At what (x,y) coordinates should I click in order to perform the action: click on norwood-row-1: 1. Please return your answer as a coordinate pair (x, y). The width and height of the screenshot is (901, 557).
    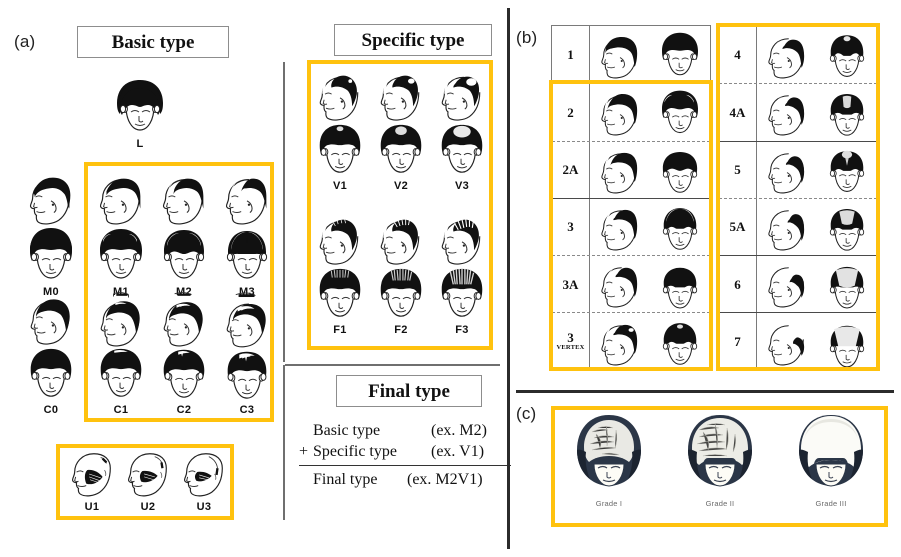
    Looking at the image, I should click on (631, 55).